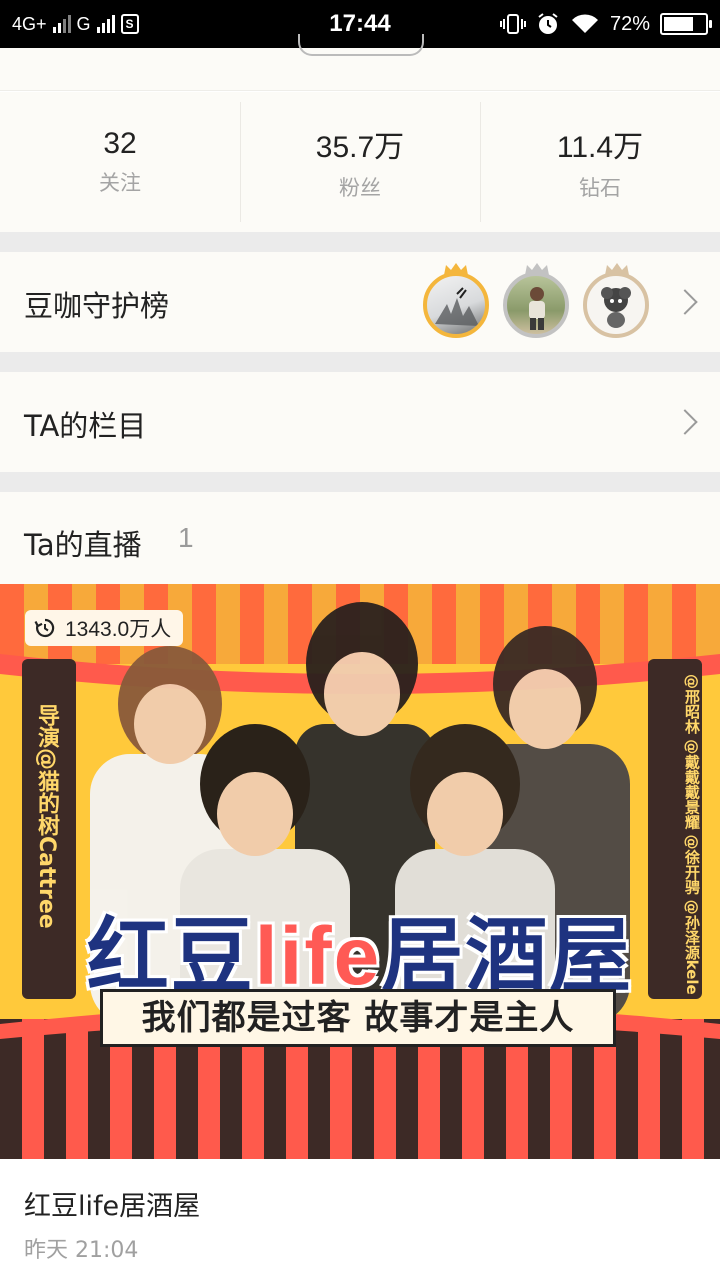 Image resolution: width=720 pixels, height=1280 pixels. I want to click on stat-value: 11.4万, so click(600, 147).